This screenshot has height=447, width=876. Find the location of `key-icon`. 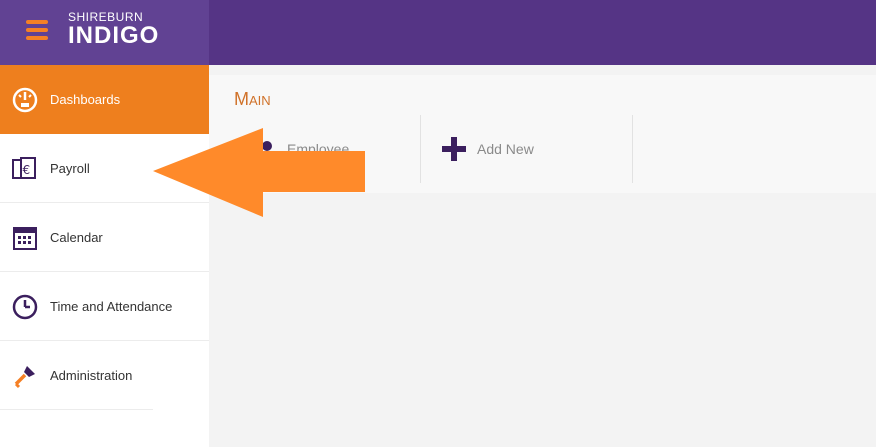

key-icon is located at coordinates (25, 375).